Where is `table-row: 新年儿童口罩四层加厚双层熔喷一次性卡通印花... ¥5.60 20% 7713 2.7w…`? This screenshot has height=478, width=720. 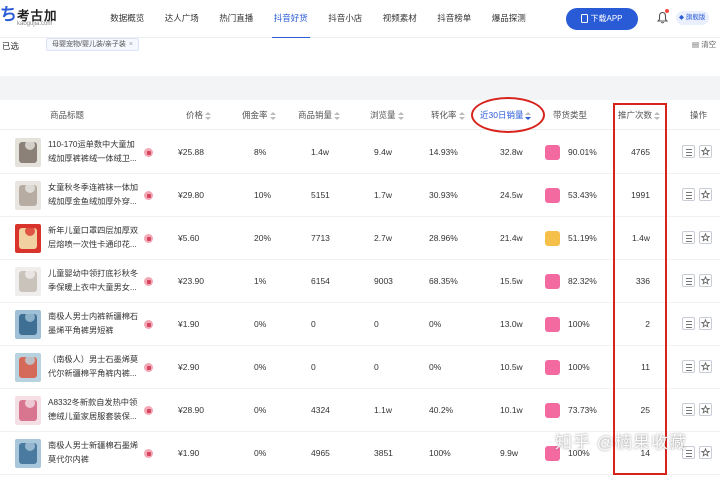 table-row: 新年儿童口罩四层加厚双层熔喷一次性卡通印花... ¥5.60 20% 7713 2.7w… is located at coordinates (360, 238).